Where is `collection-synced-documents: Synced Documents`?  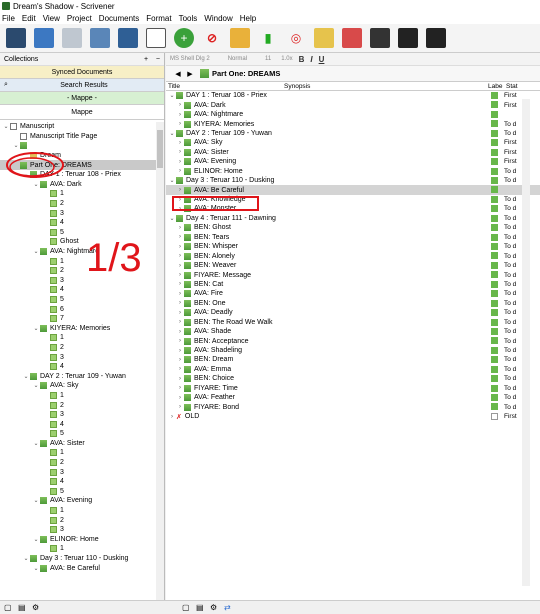
collection-synced-documents: Synced Documents is located at coordinates (82, 72).